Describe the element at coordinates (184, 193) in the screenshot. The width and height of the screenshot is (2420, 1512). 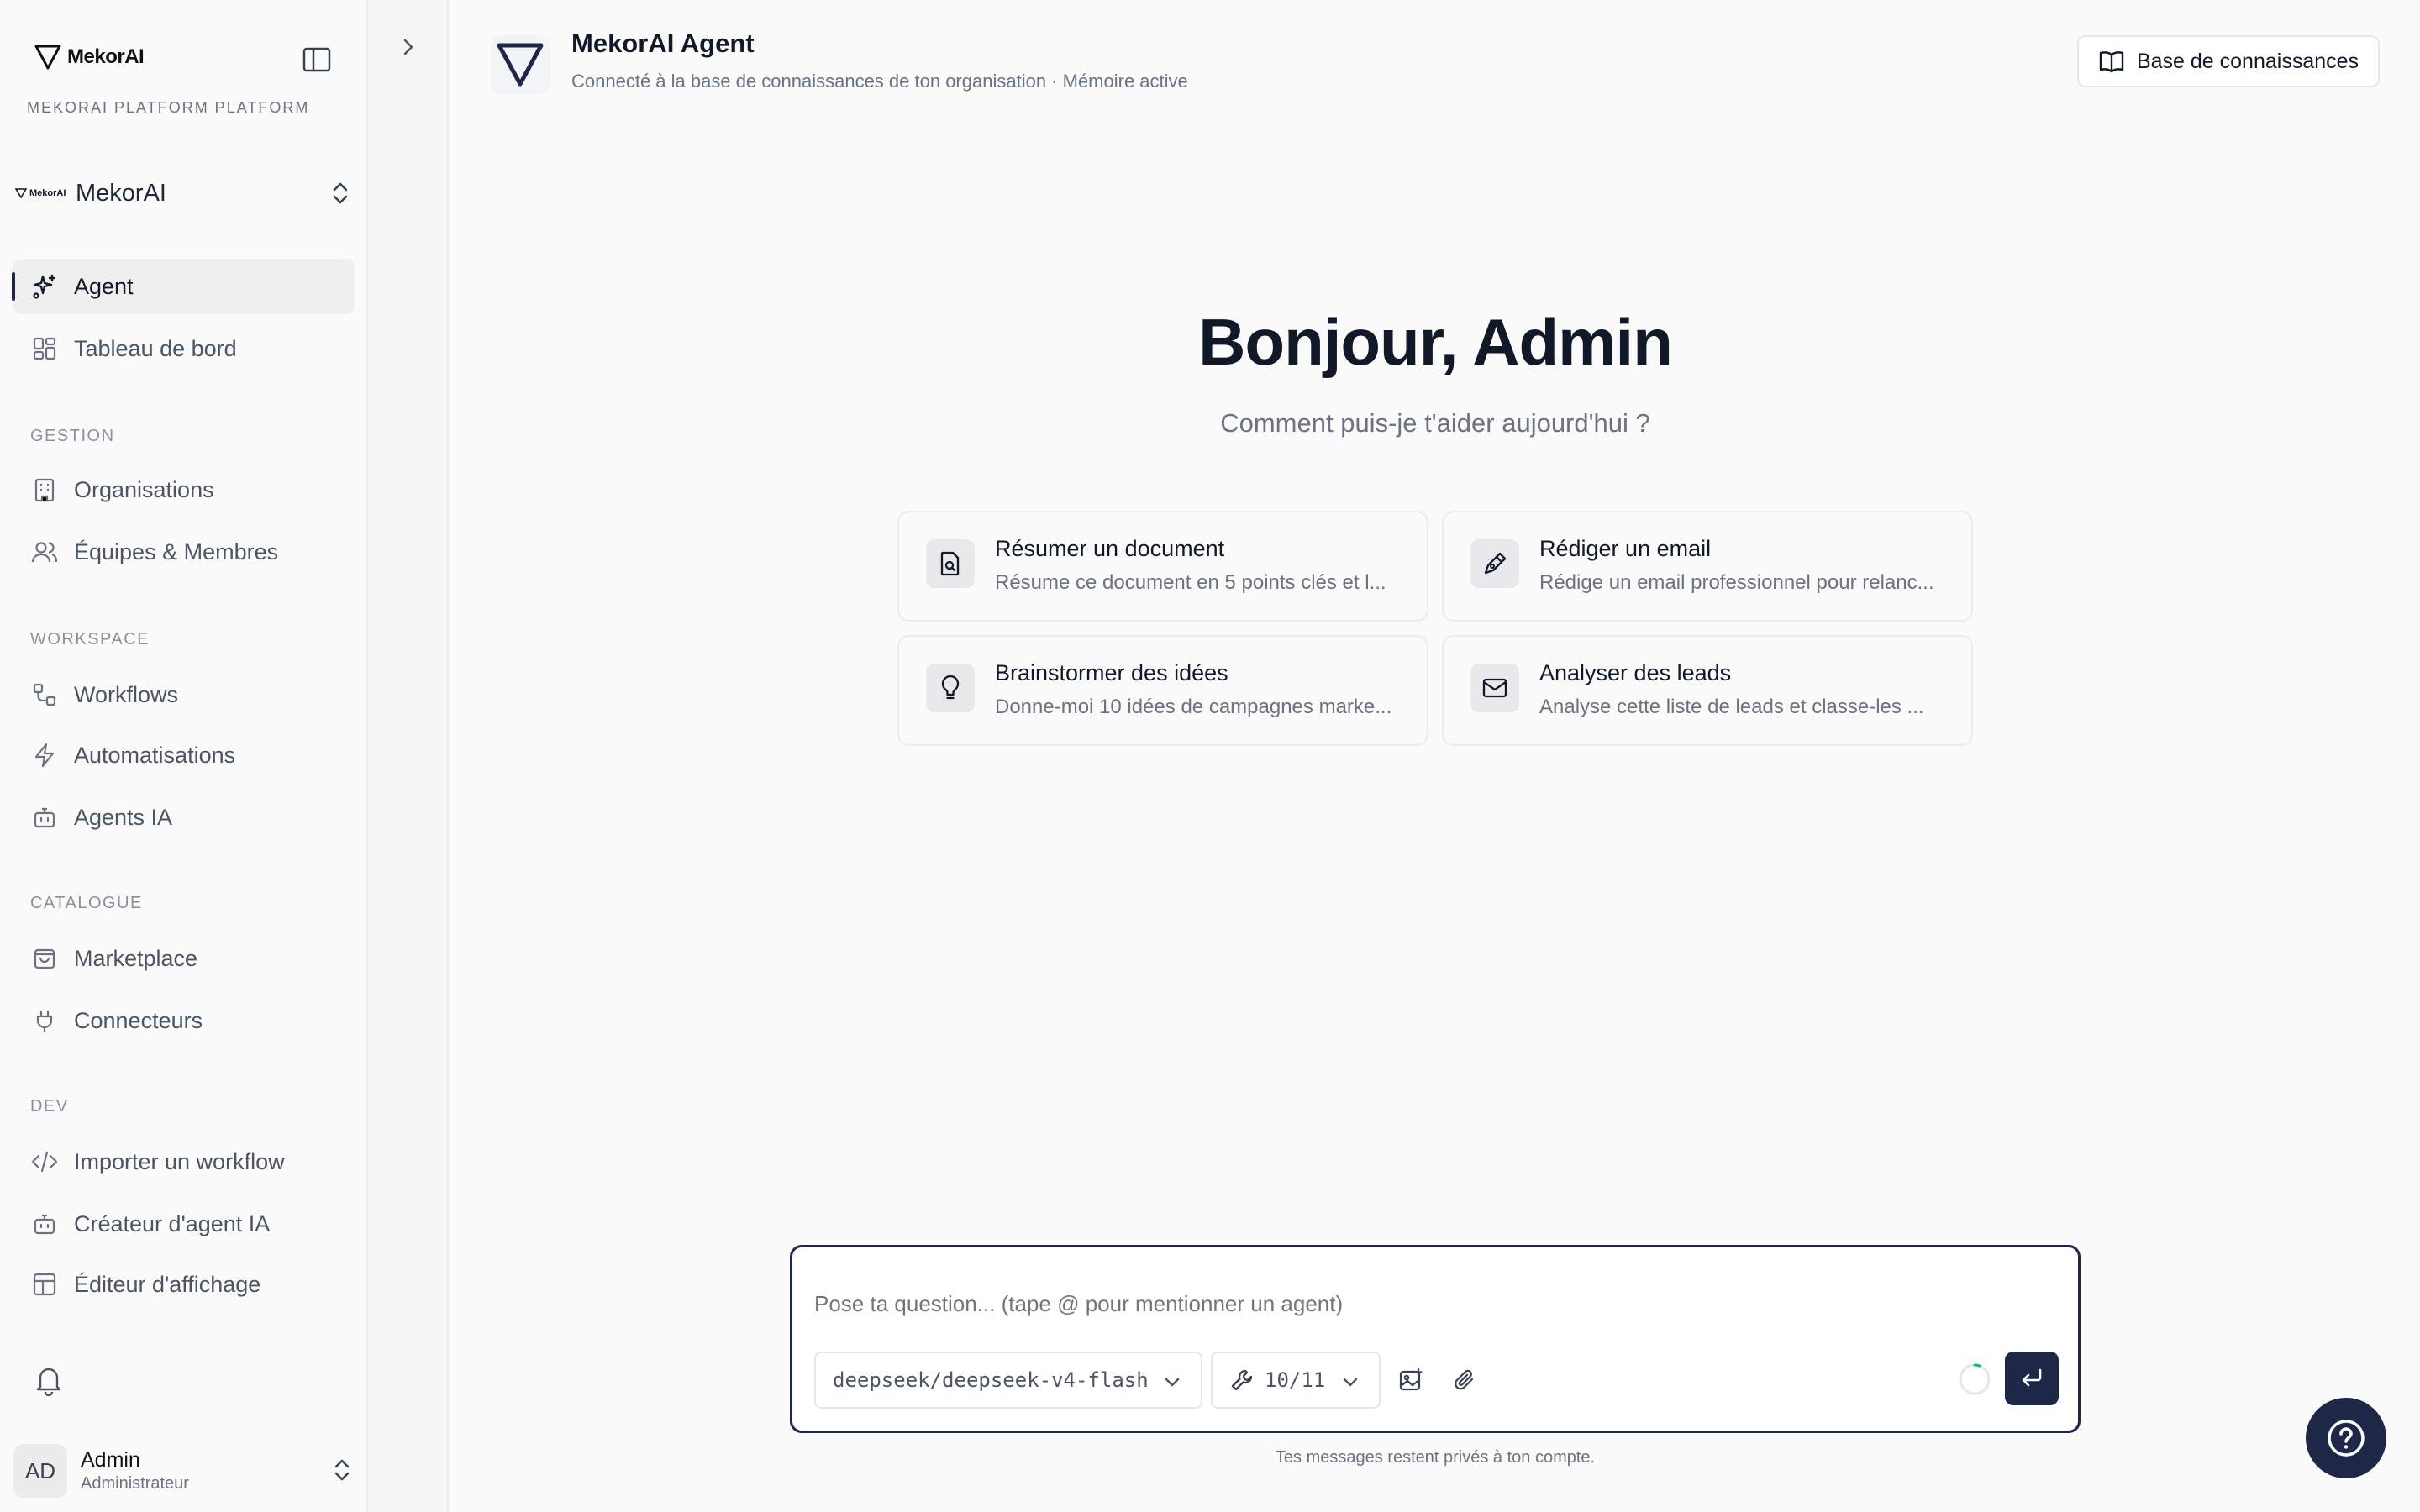
I see `org-switcher: MekorAI MekorAI` at that location.